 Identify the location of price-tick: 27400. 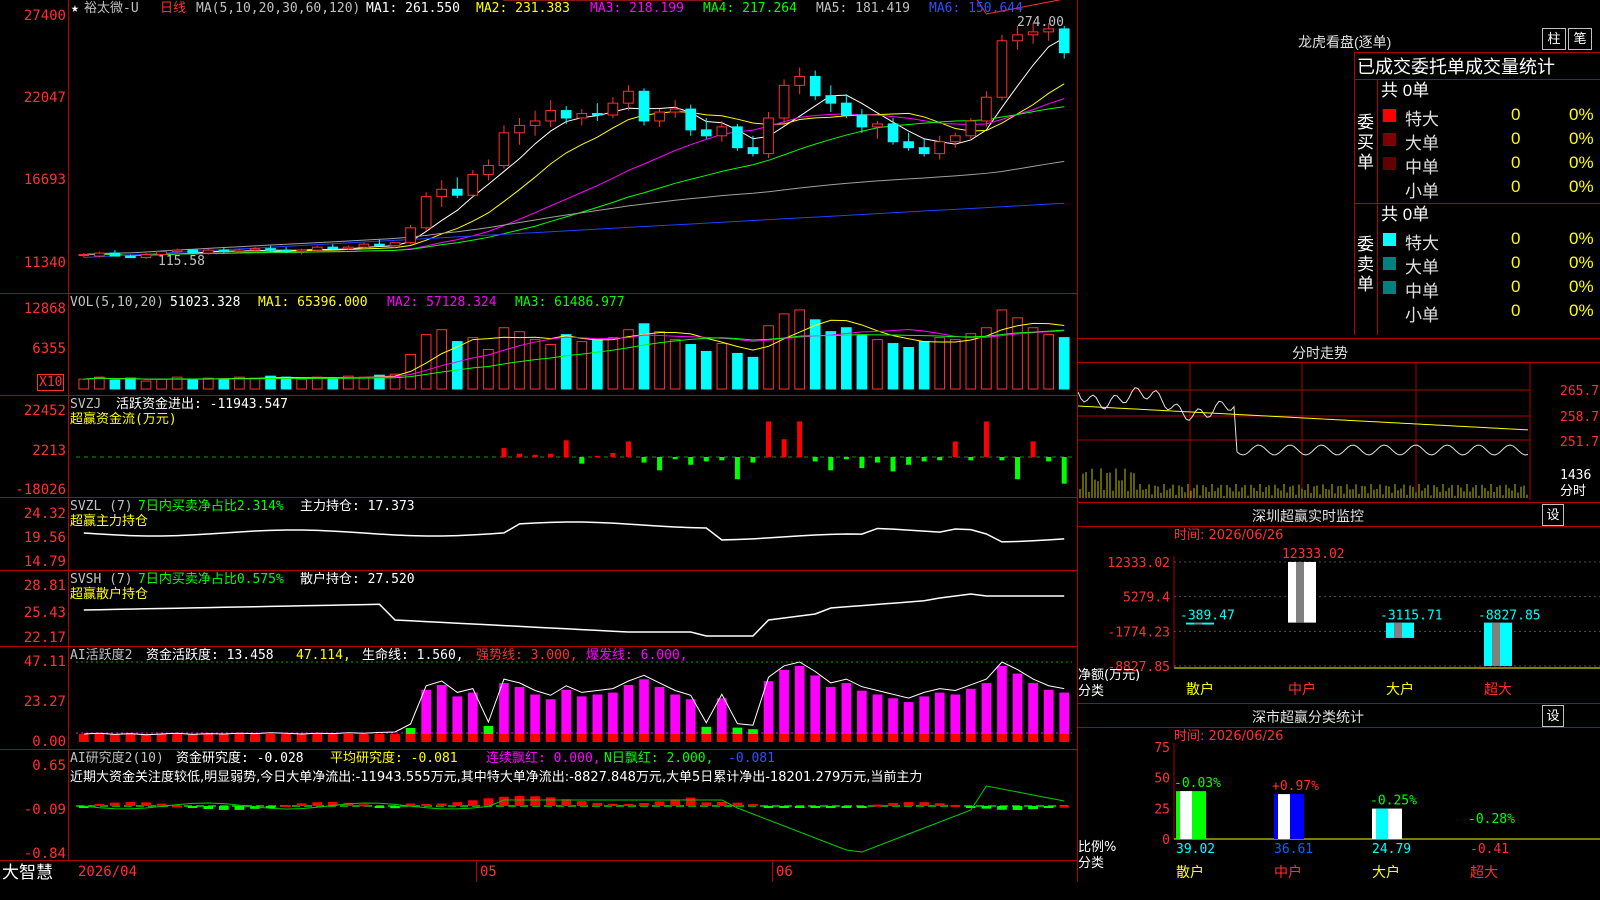
(44, 16).